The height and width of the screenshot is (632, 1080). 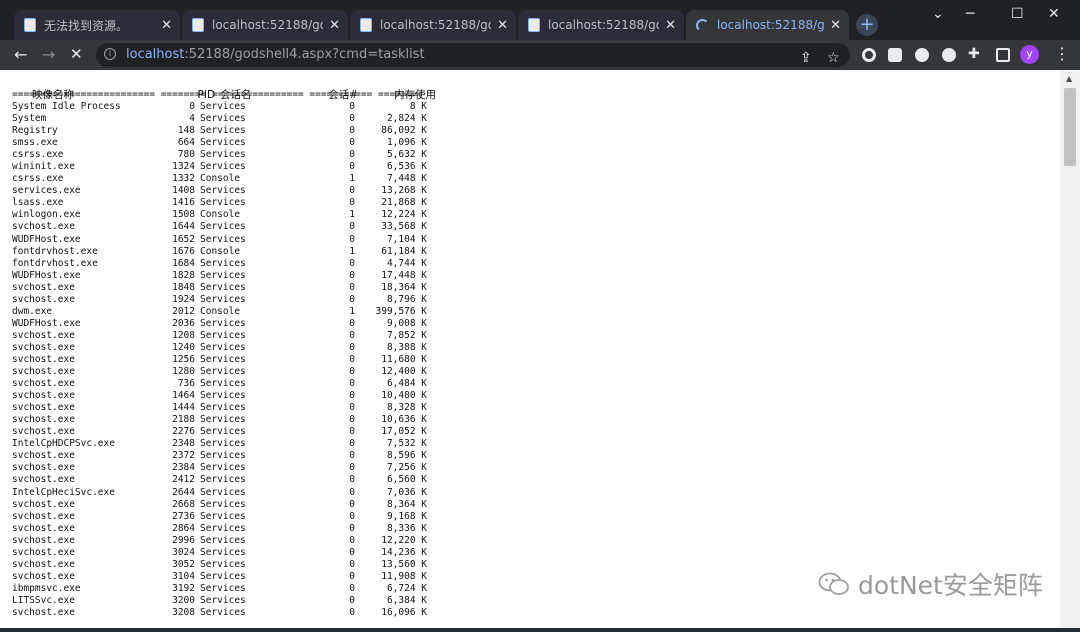 I want to click on close-window-button: ✕, so click(x=1054, y=14).